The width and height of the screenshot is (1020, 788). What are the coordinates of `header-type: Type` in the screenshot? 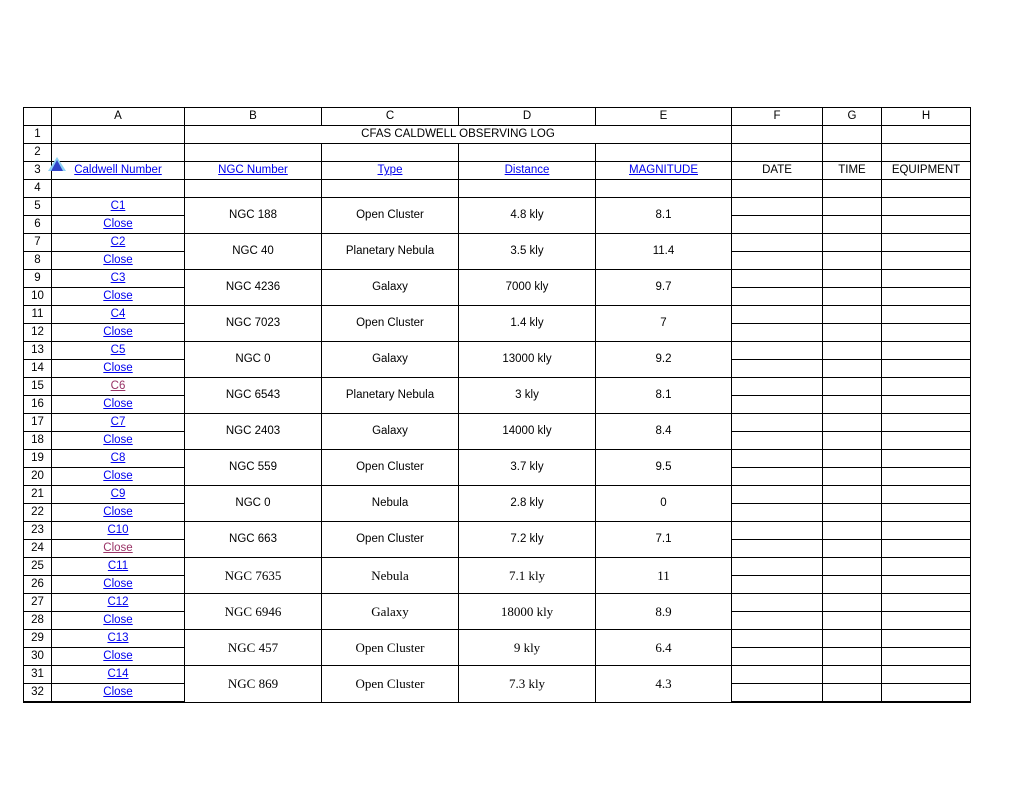 It's located at (390, 170).